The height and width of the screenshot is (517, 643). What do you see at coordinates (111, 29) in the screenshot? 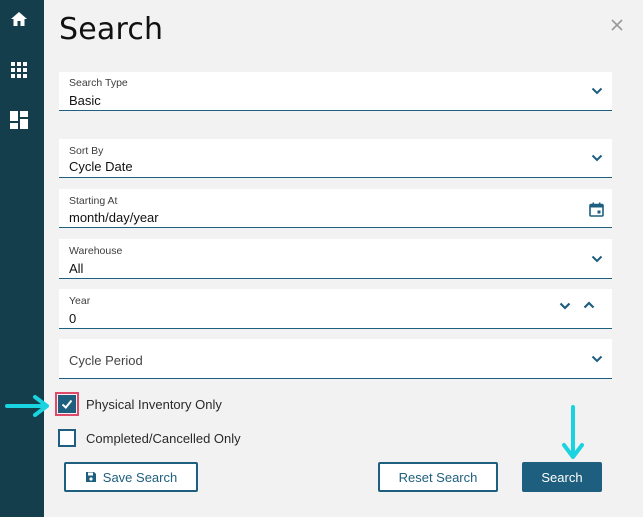
I see `page-title: Search` at bounding box center [111, 29].